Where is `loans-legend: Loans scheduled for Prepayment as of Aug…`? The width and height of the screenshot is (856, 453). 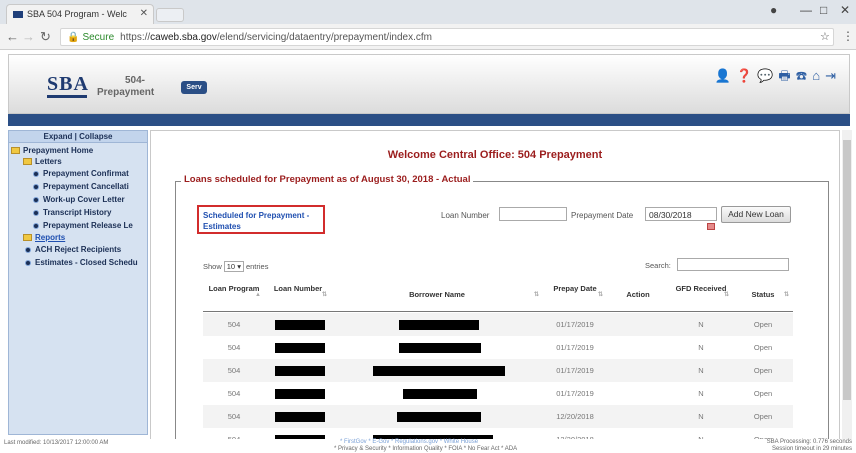 loans-legend: Loans scheduled for Prepayment as of Aug… is located at coordinates (327, 179).